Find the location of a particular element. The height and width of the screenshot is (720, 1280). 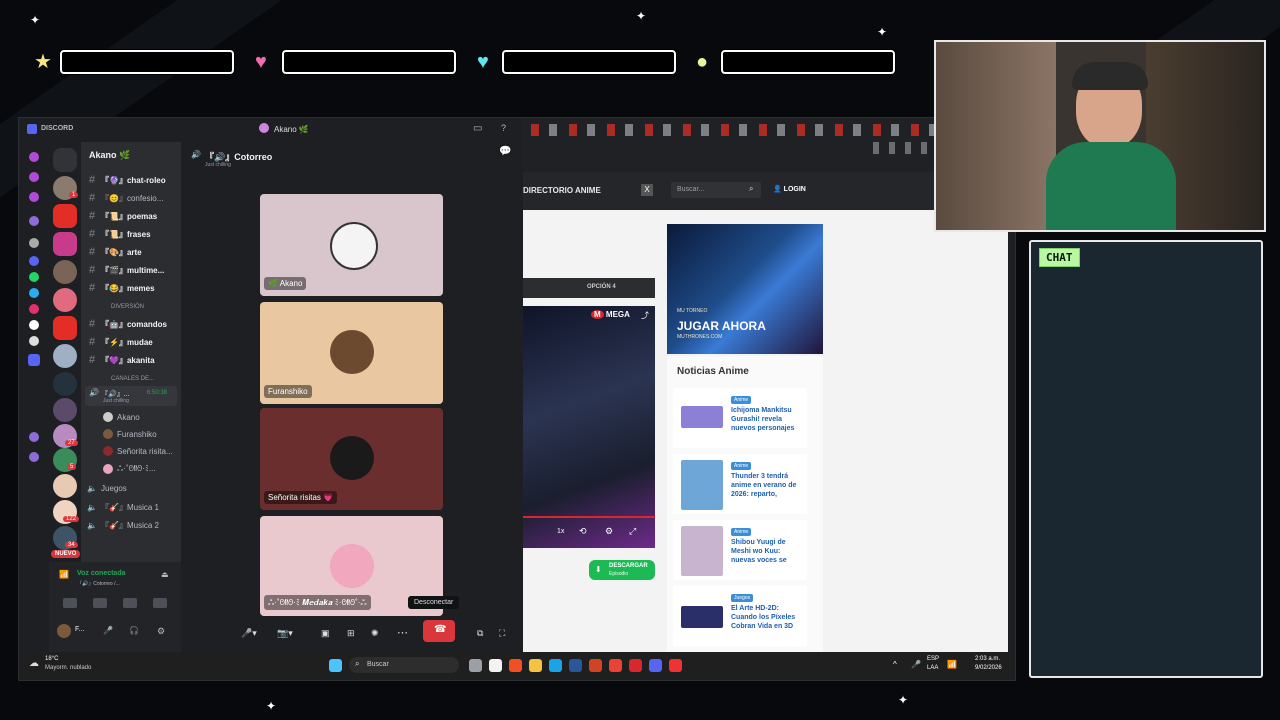

chat-bubble-icon: 💬 is located at coordinates (505, 151).